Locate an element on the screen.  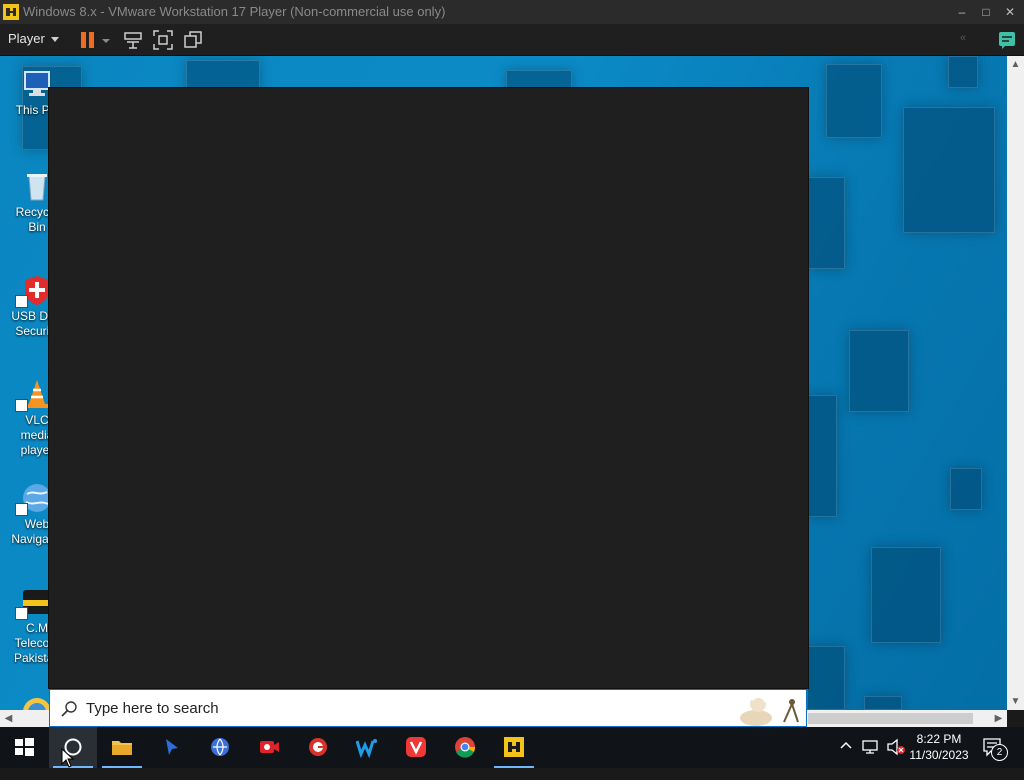
scroll-down-arrow-icon: ▼ is located at coordinates (1015, 701).